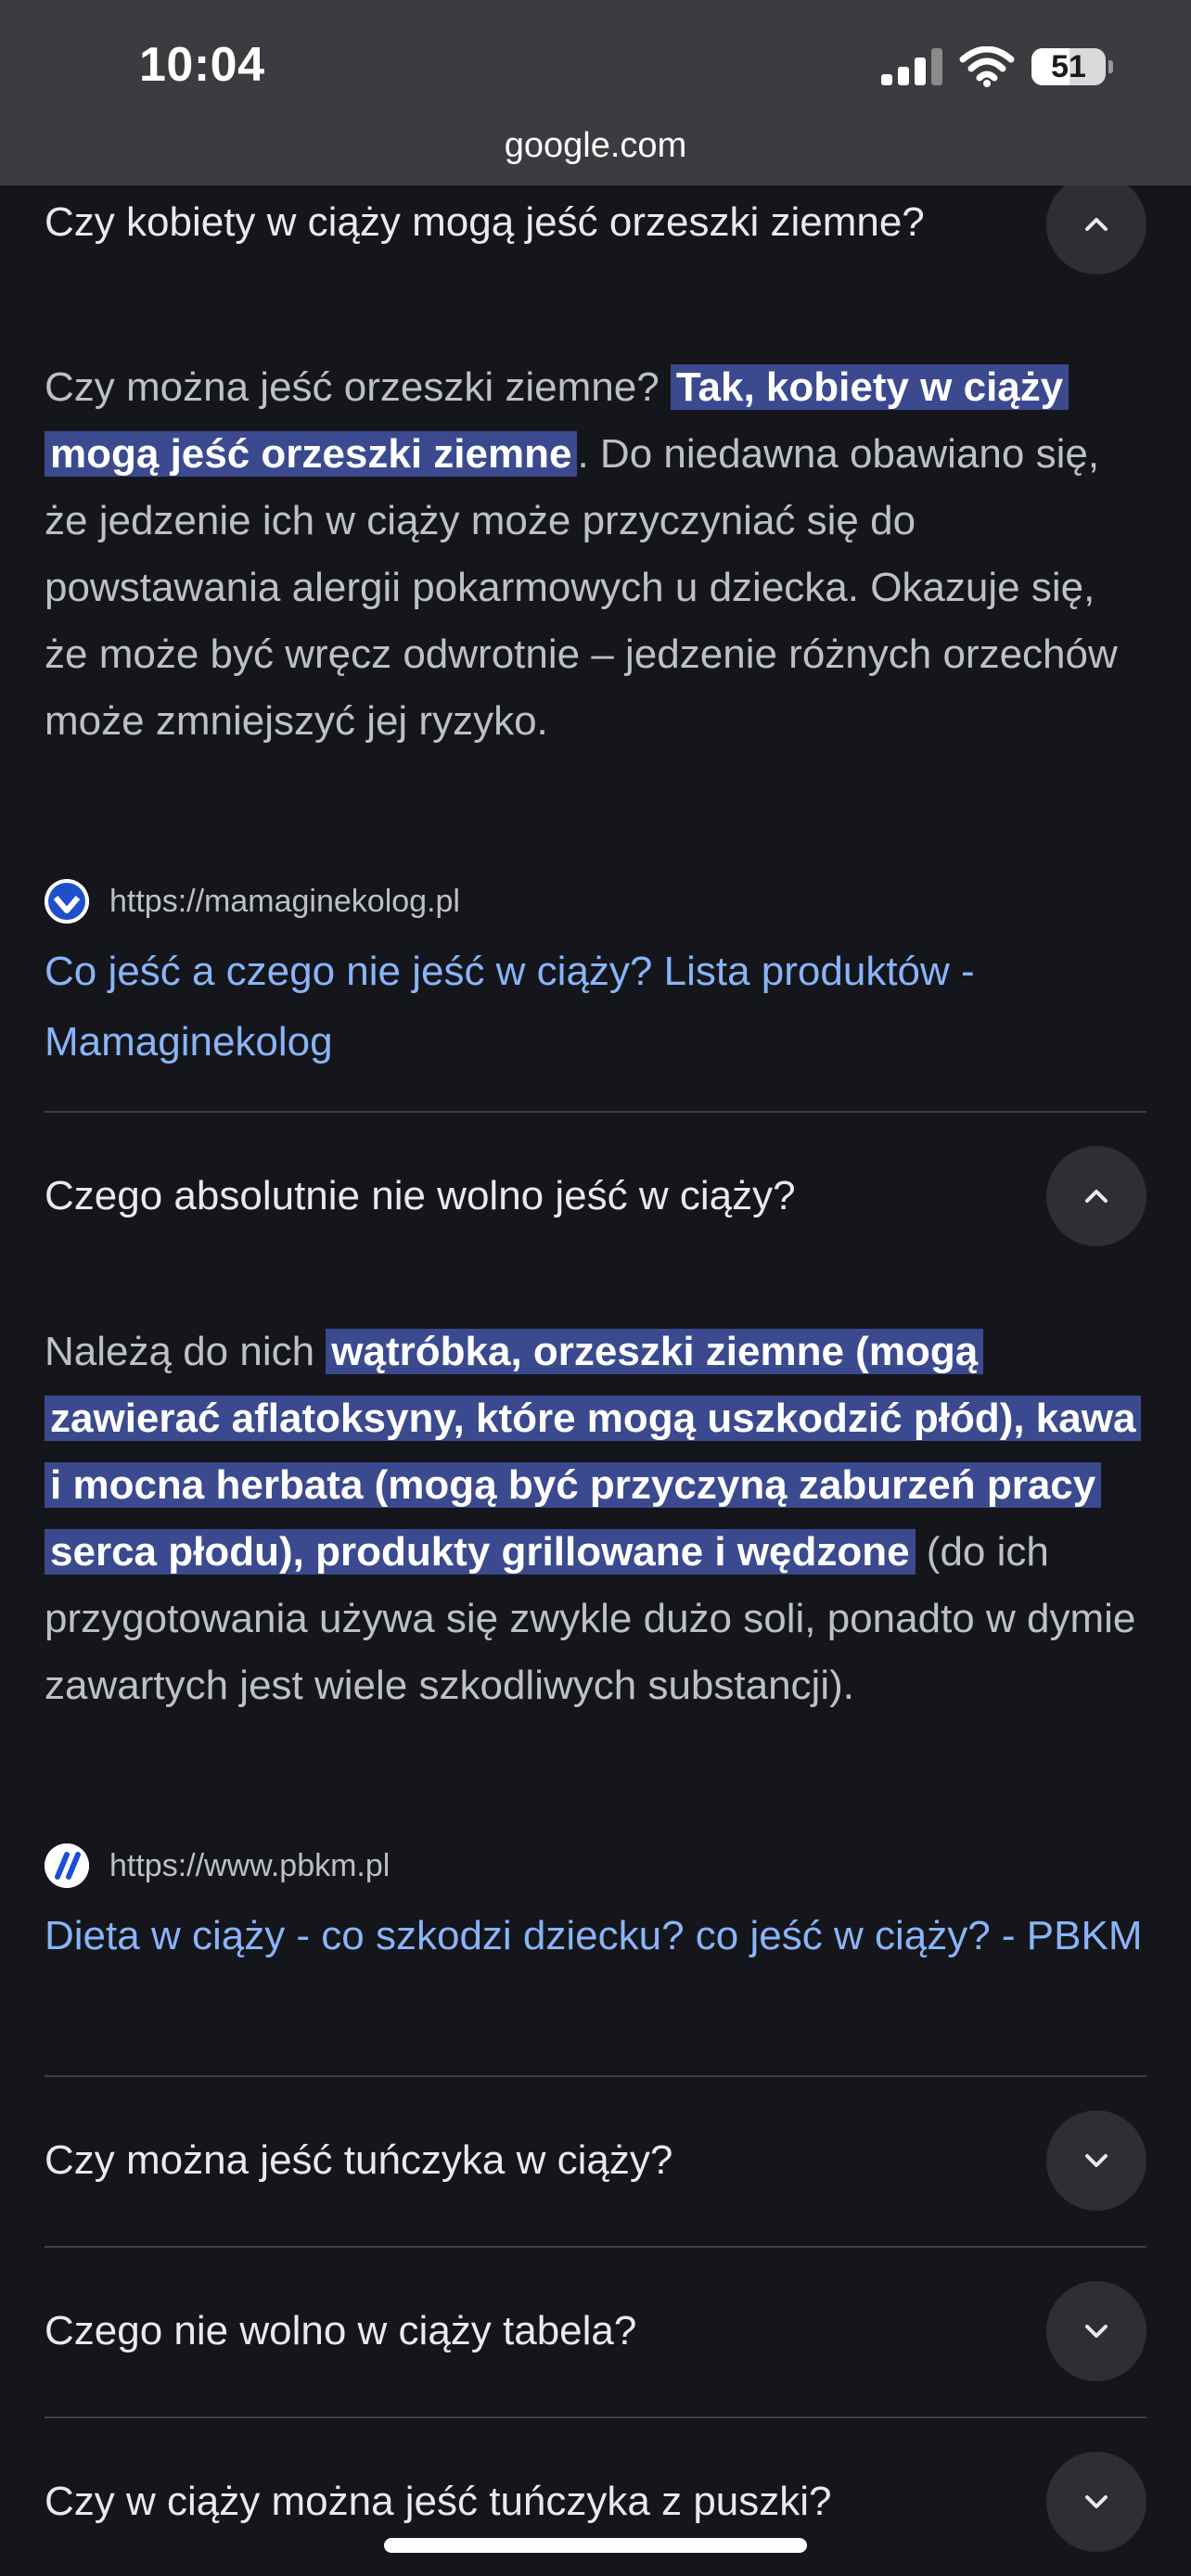 The height and width of the screenshot is (2576, 1191). I want to click on home-indicator, so click(595, 2545).